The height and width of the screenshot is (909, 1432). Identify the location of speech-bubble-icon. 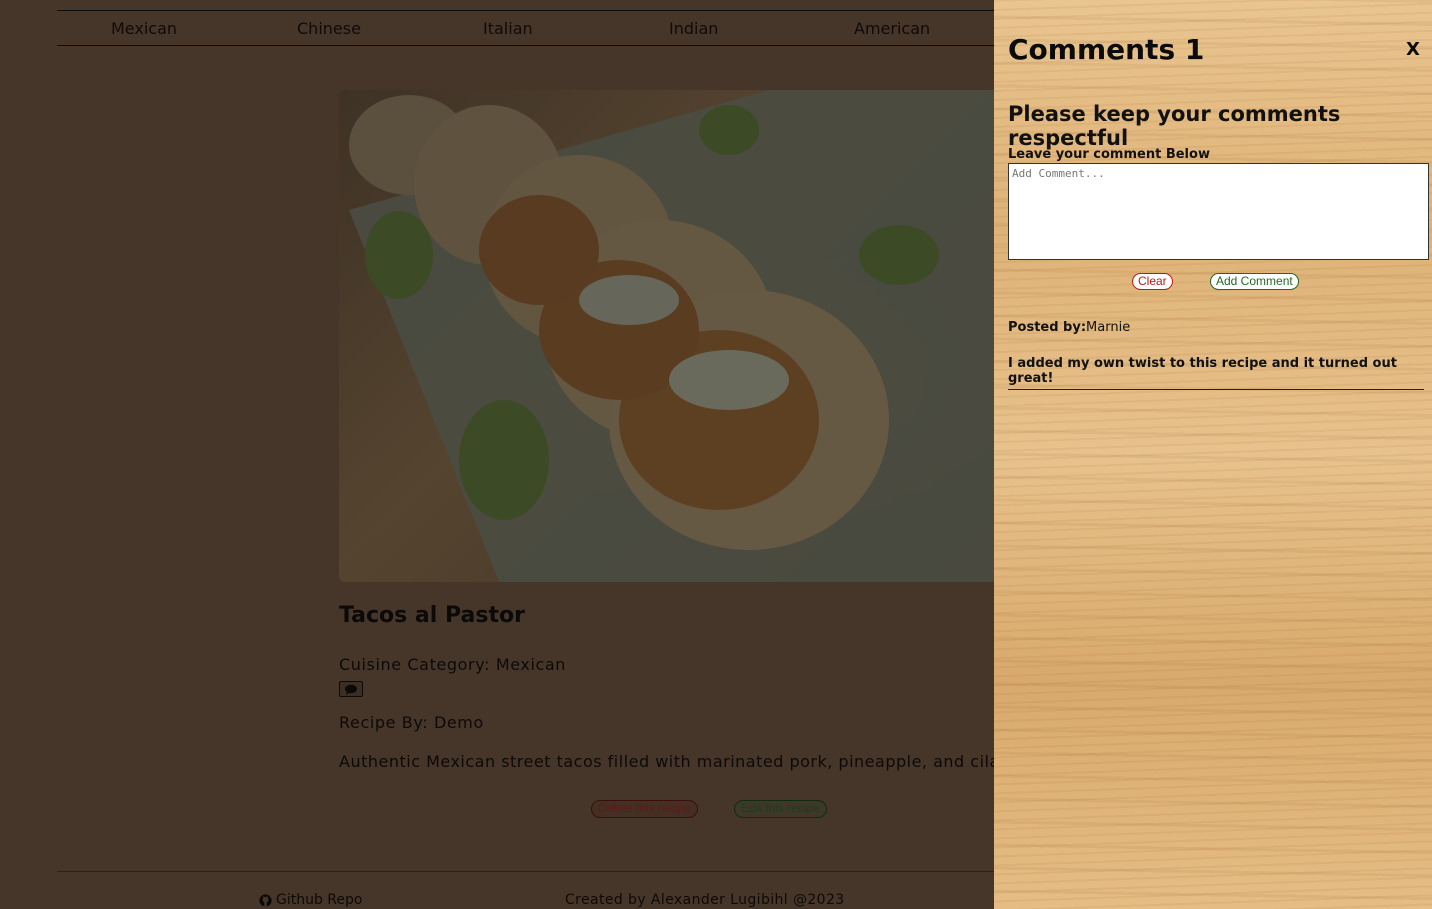
(351, 689).